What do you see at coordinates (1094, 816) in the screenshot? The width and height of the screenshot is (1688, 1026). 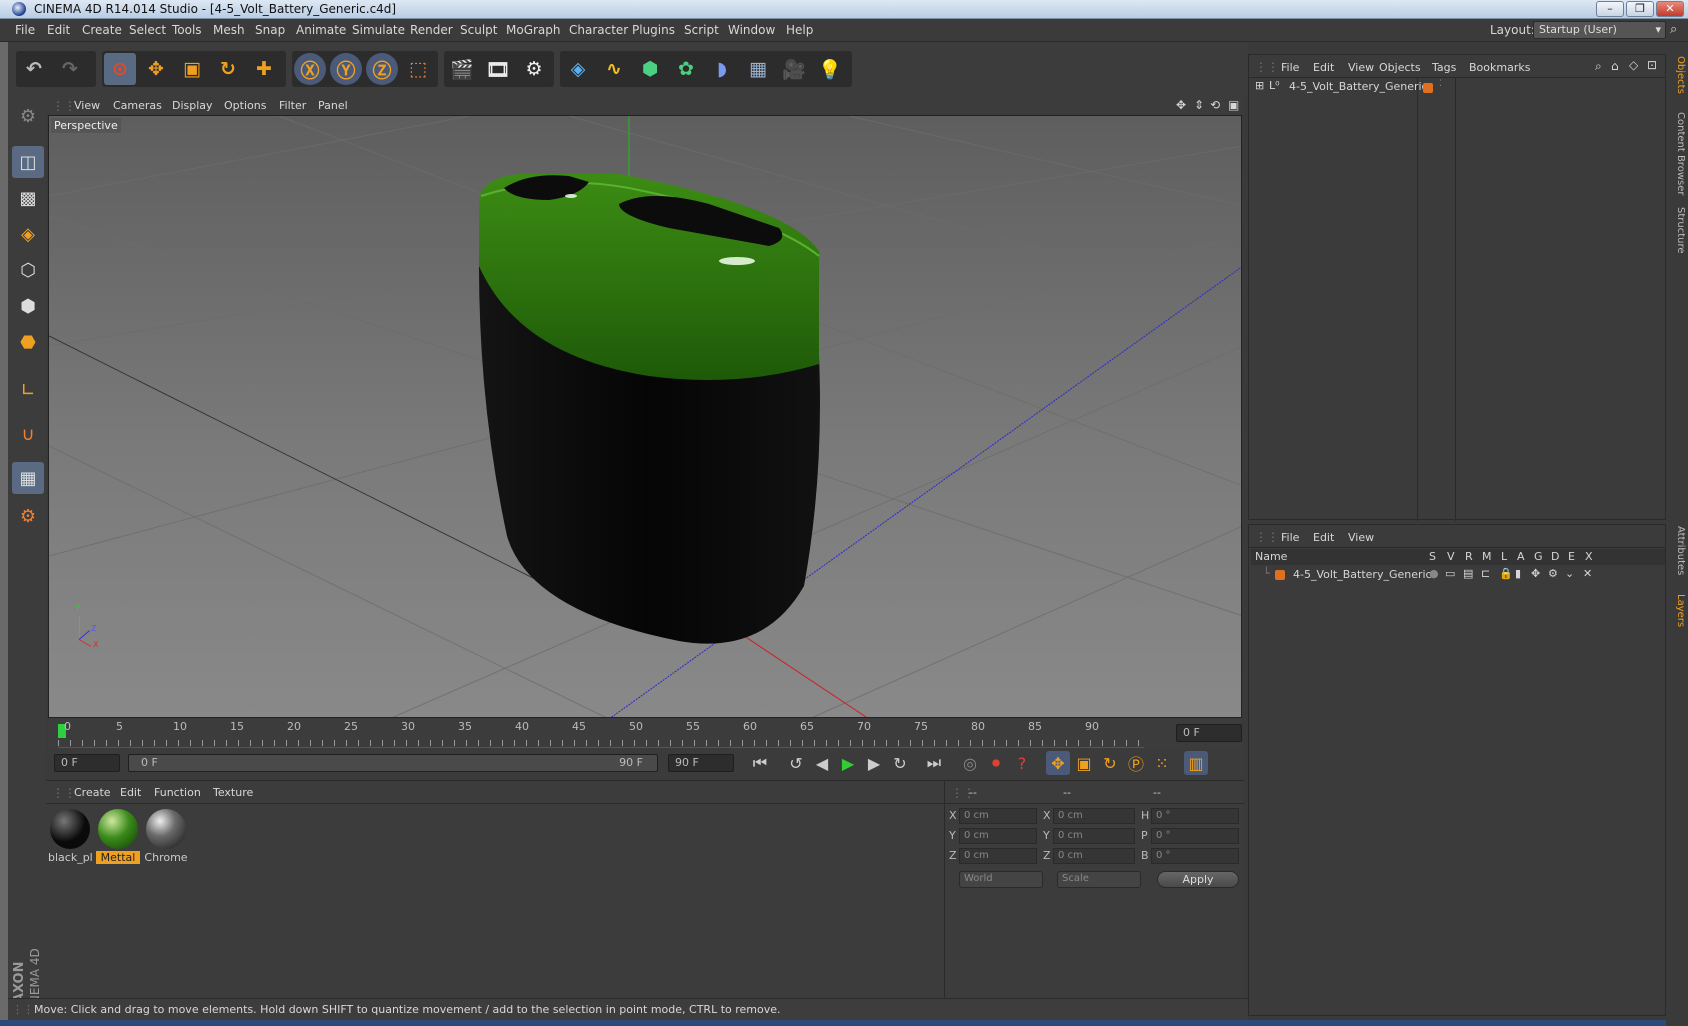 I see `size-x-field: 0 cm` at bounding box center [1094, 816].